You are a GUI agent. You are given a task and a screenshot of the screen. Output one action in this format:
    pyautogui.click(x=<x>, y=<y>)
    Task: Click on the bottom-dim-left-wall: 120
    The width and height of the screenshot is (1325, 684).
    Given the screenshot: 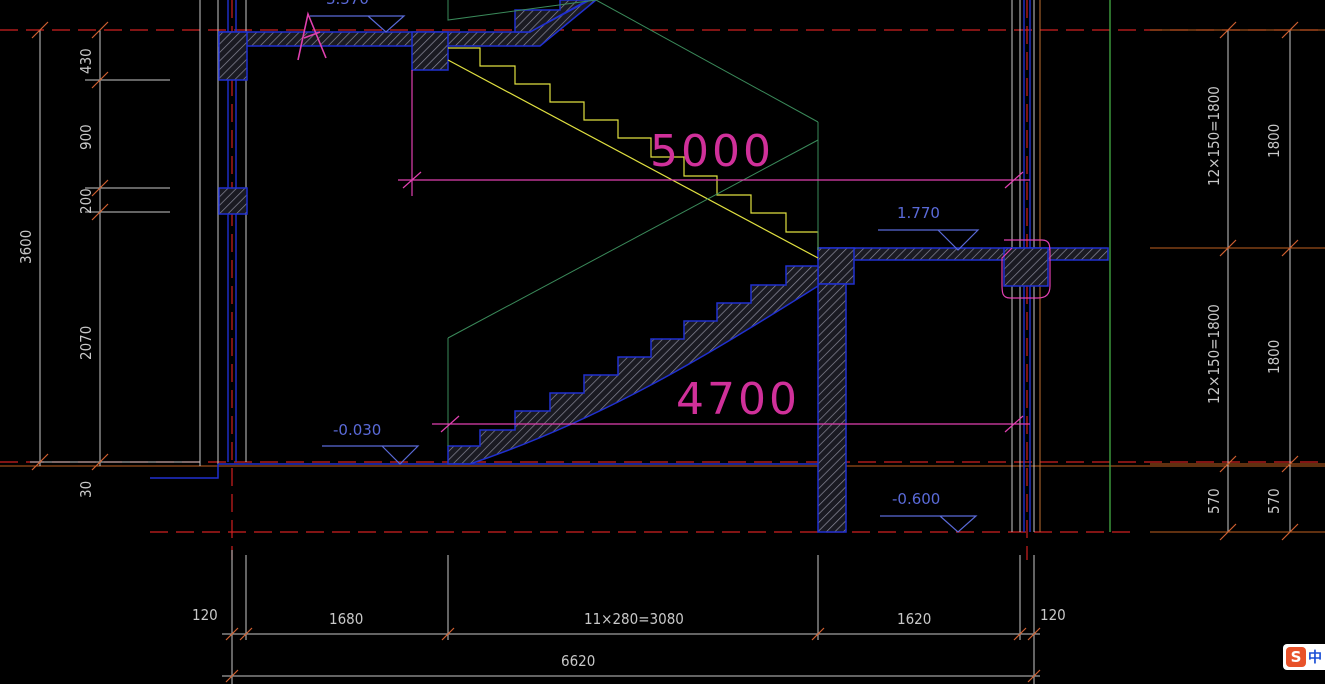 What is the action you would take?
    pyautogui.click(x=205, y=615)
    